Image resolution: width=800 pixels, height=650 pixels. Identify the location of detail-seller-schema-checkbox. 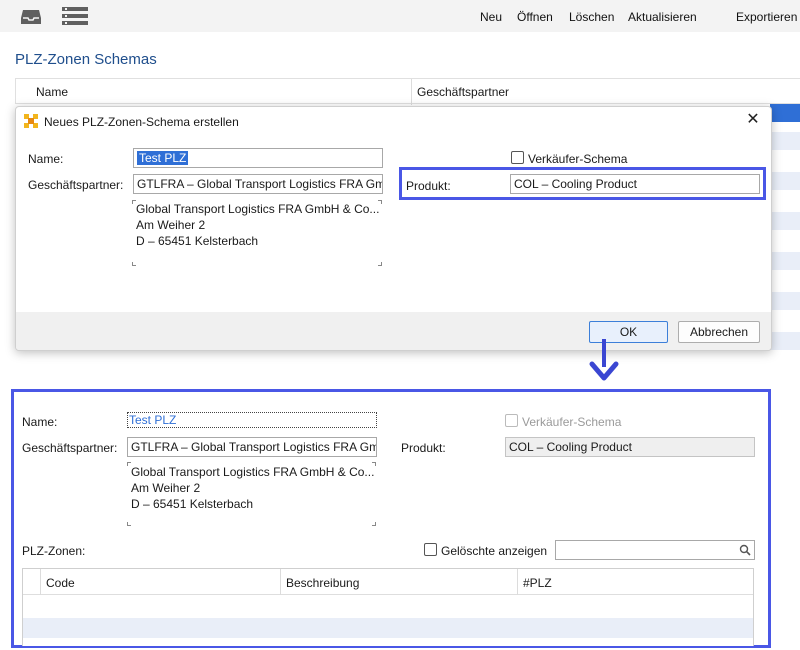
(511, 420).